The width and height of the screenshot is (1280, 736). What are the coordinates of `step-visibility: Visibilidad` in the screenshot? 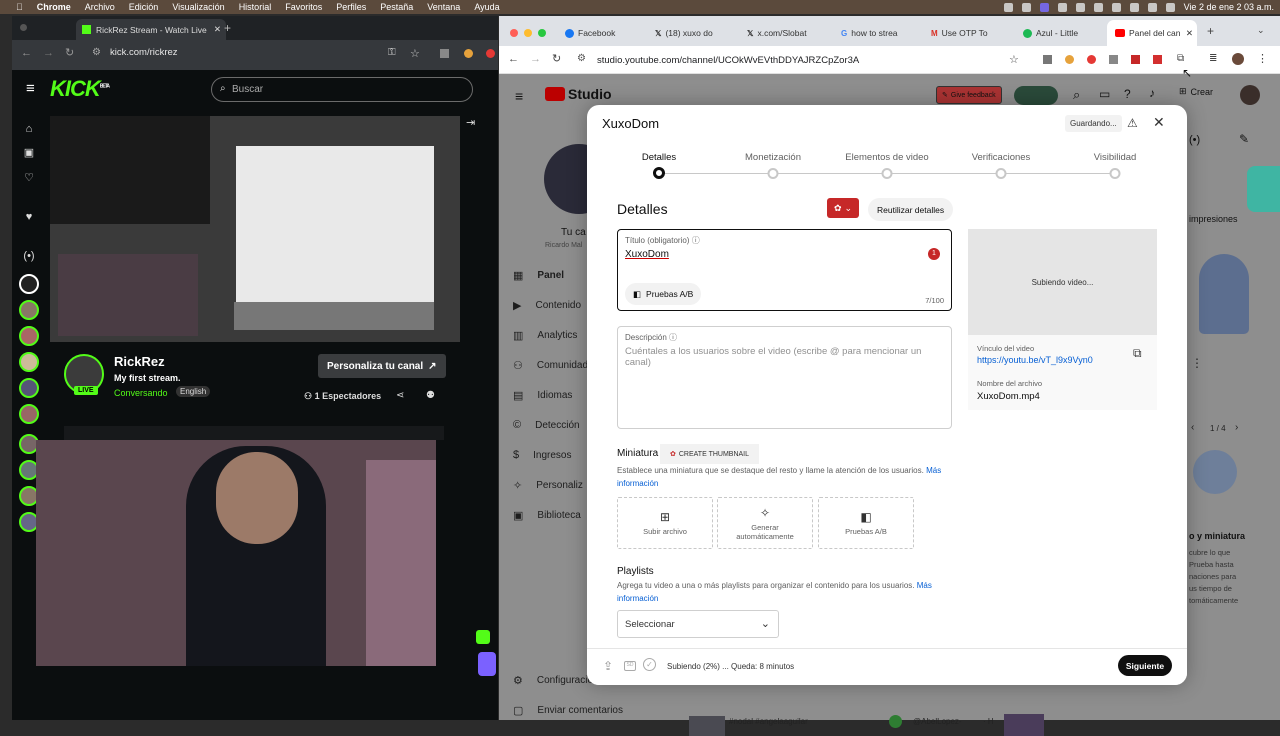 It's located at (1115, 157).